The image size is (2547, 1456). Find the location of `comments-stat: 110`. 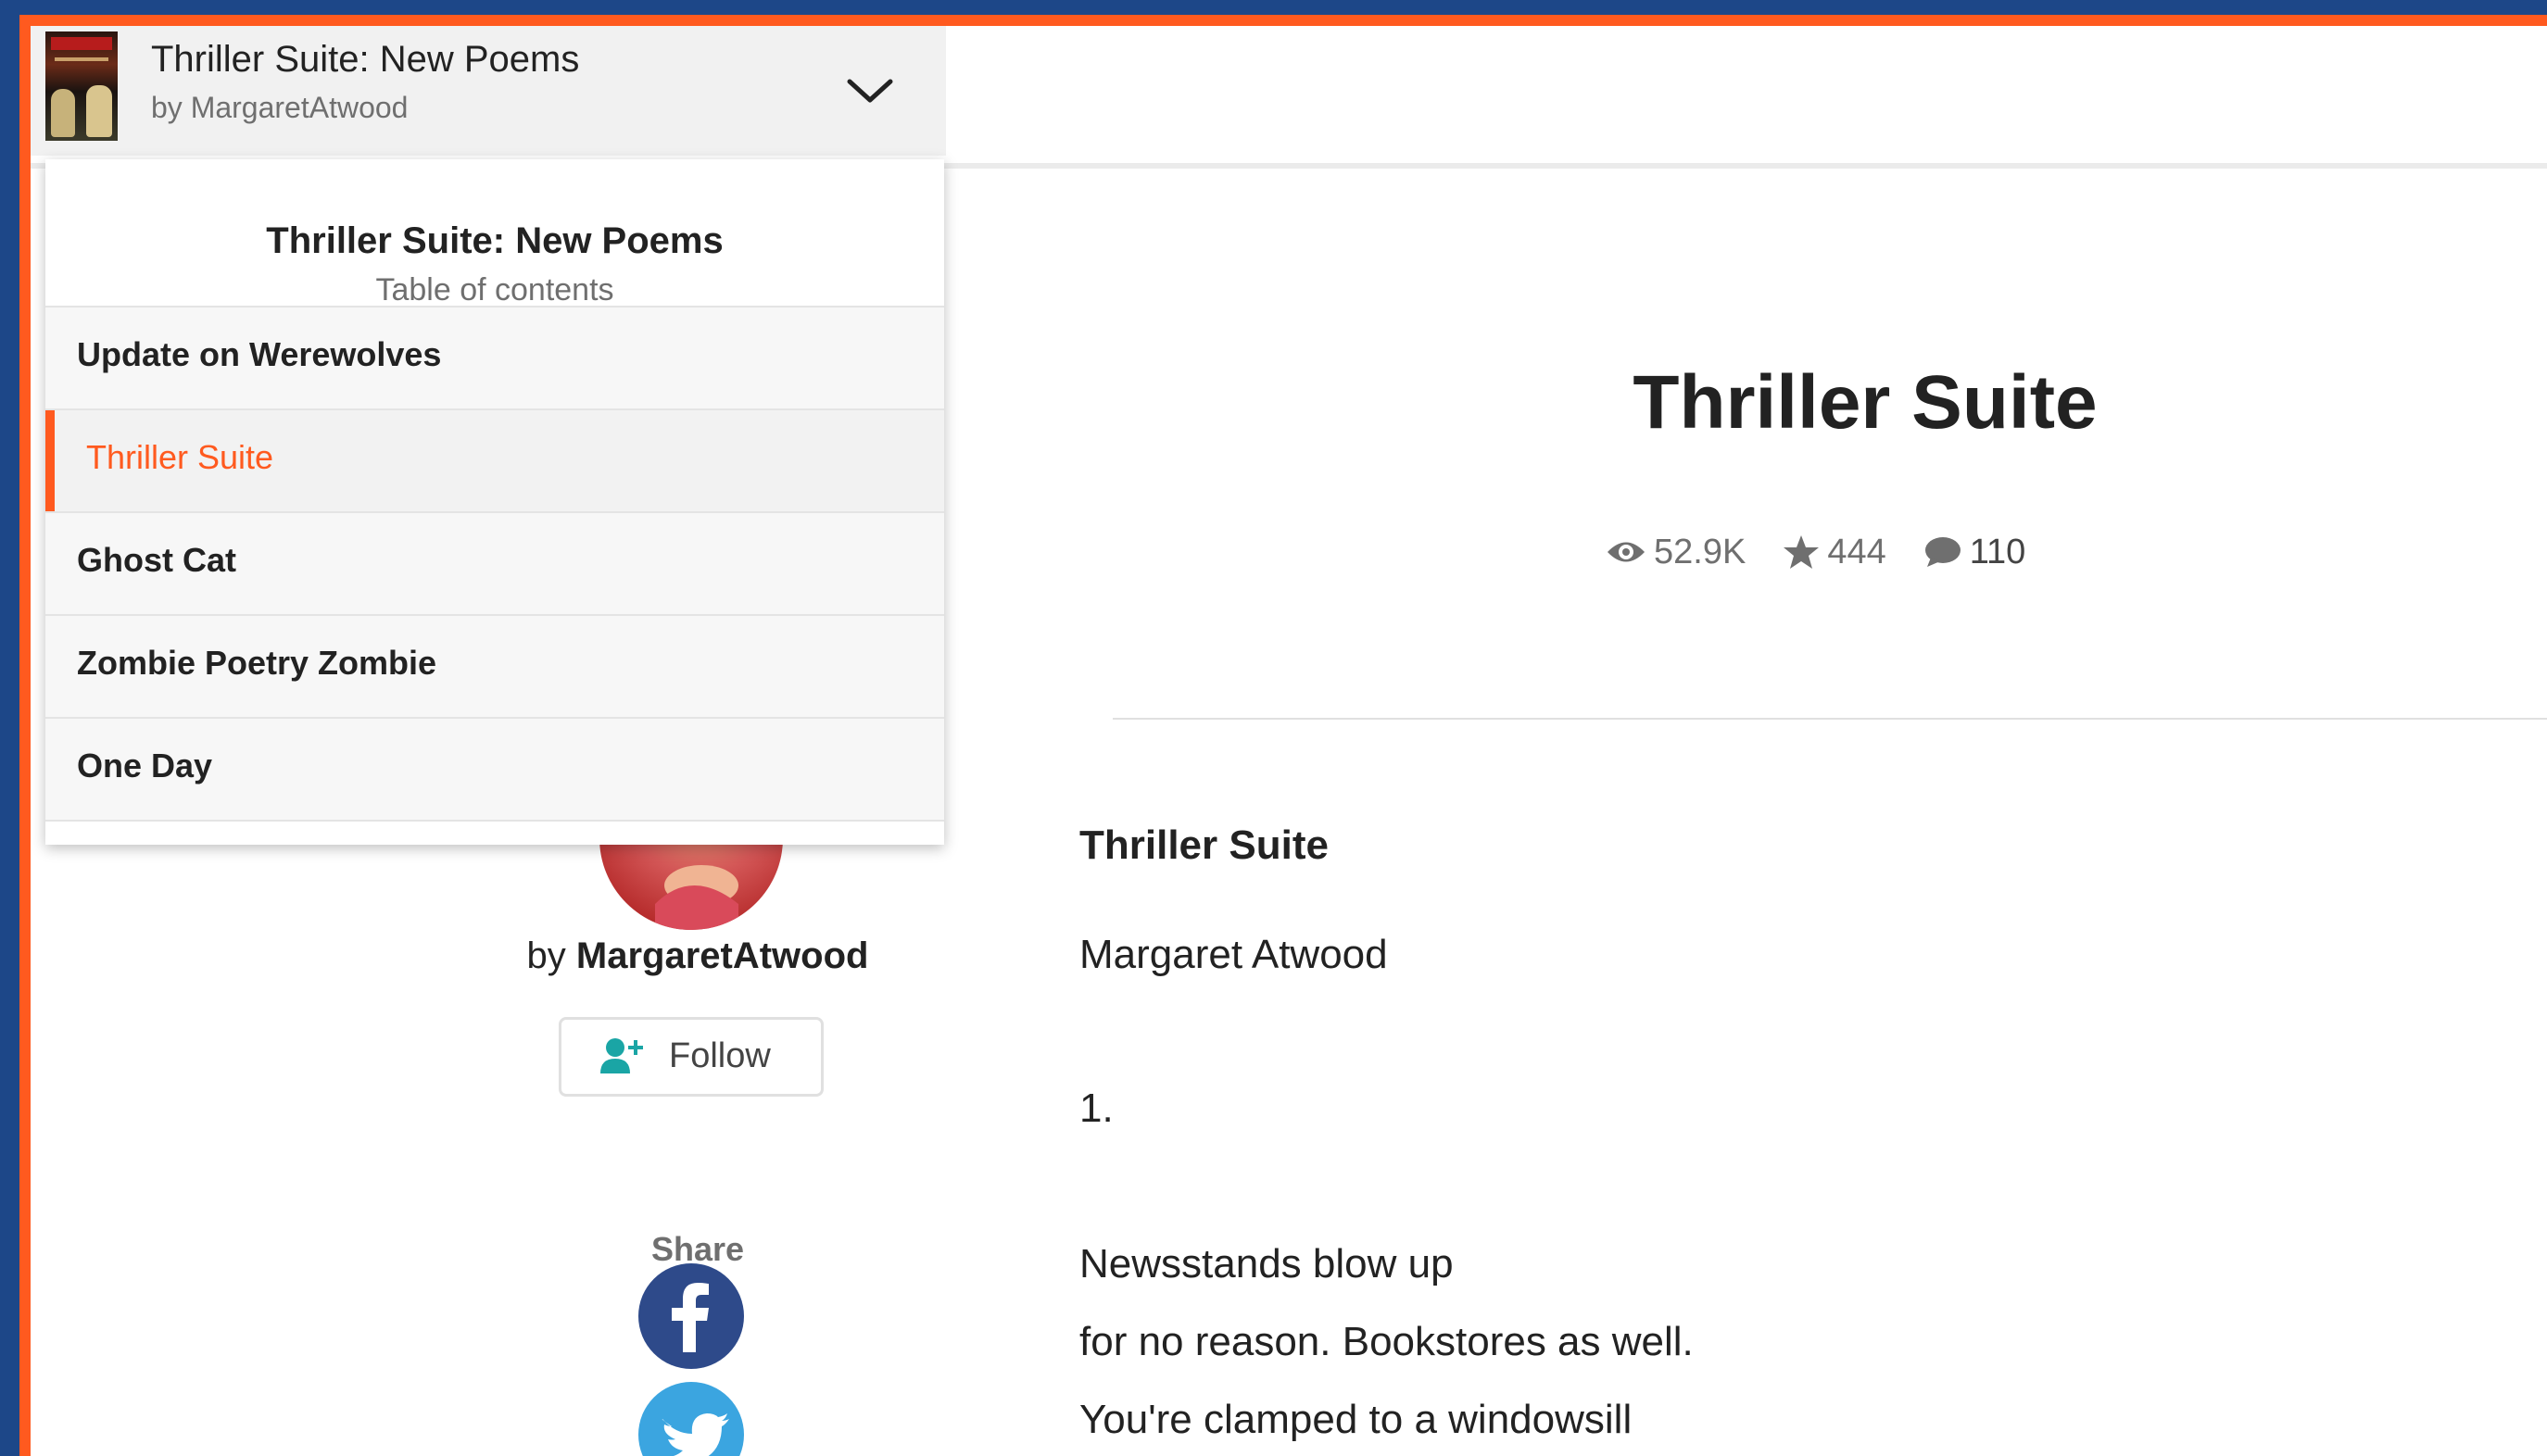

comments-stat: 110 is located at coordinates (1974, 552).